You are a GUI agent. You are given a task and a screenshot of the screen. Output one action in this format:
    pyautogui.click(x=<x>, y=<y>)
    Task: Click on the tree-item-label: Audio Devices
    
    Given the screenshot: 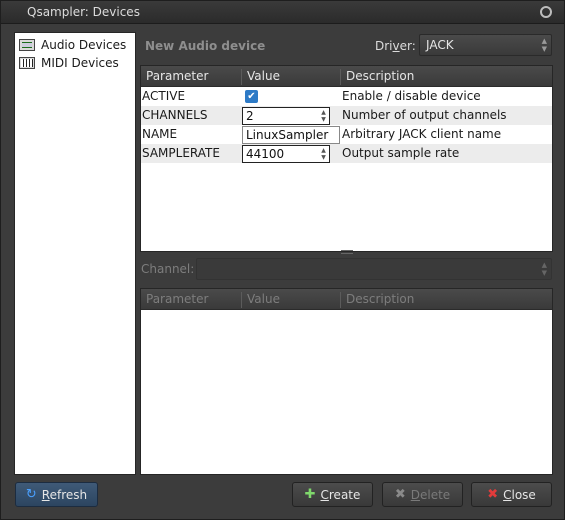 What is the action you would take?
    pyautogui.click(x=84, y=45)
    